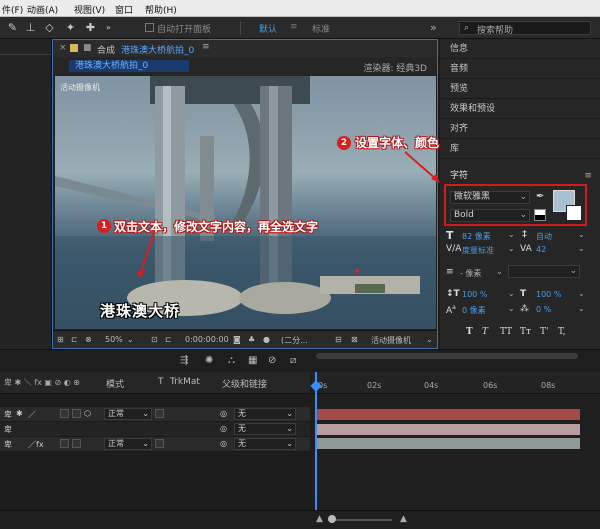  What do you see at coordinates (207, 339) in the screenshot?
I see `timecode: 0:00:00:00` at bounding box center [207, 339].